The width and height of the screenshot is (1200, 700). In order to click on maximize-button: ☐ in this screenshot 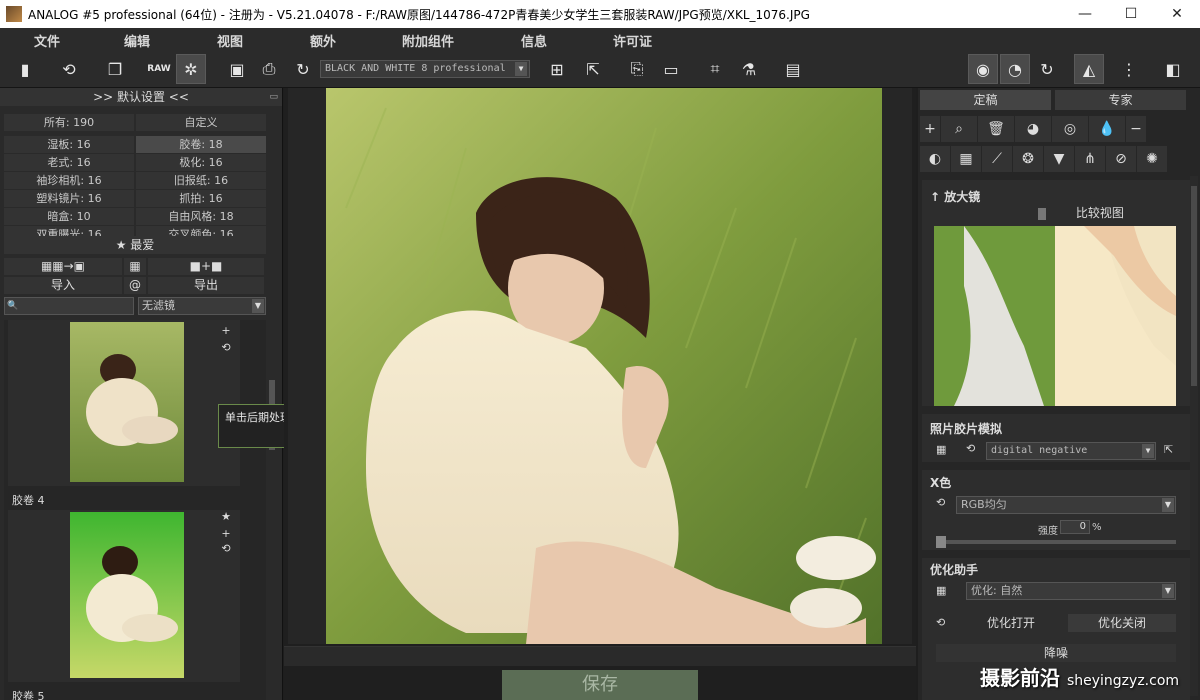, I will do `click(1131, 14)`.